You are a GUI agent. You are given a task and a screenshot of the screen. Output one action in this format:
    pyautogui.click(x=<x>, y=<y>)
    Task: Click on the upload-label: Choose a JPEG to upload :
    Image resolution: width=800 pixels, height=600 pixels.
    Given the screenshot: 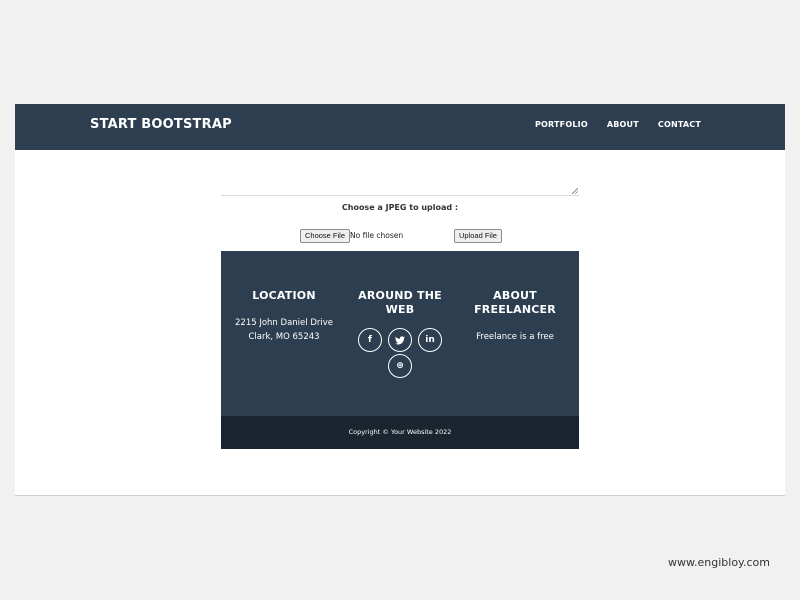 What is the action you would take?
    pyautogui.click(x=400, y=207)
    